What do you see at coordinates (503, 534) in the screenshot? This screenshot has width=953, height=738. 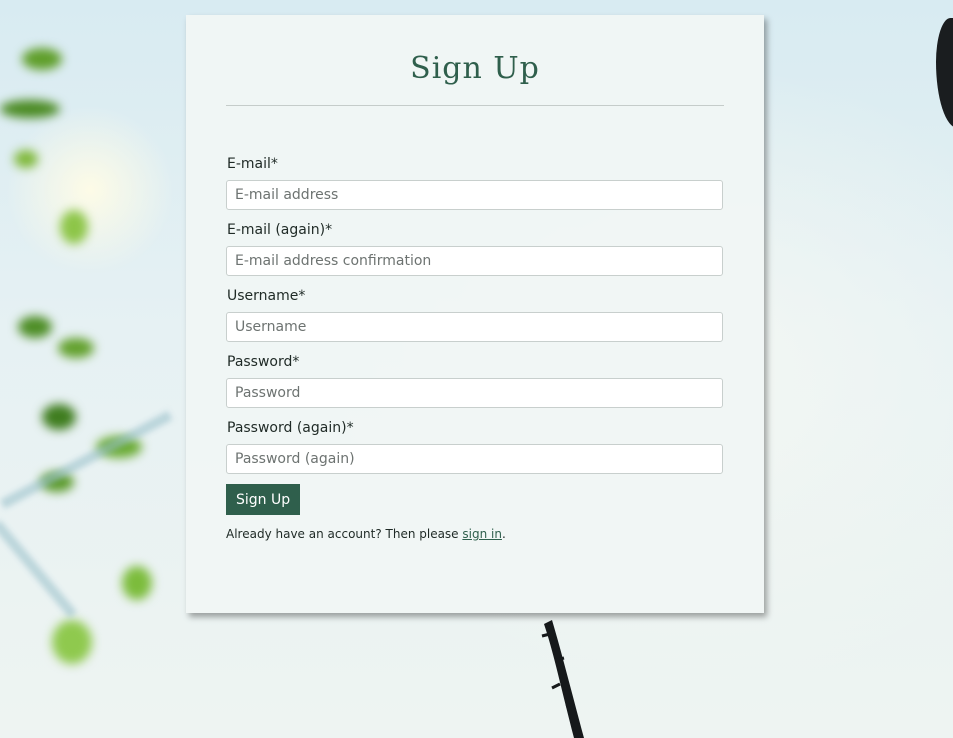 I see `signin-suffix: .` at bounding box center [503, 534].